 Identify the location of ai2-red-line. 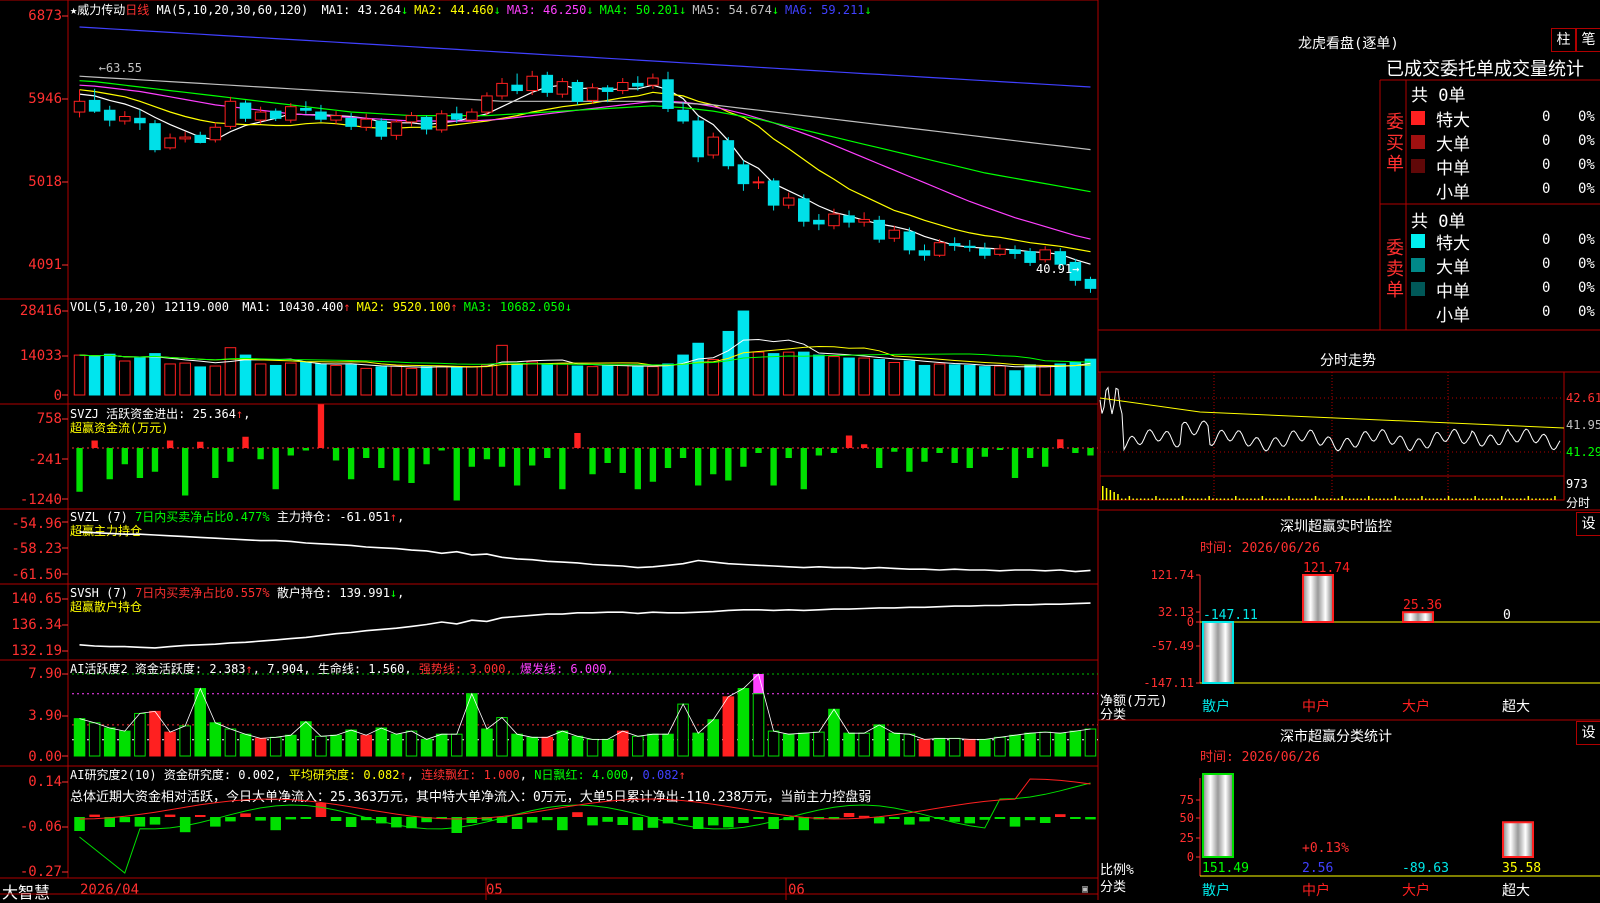
(585, 799).